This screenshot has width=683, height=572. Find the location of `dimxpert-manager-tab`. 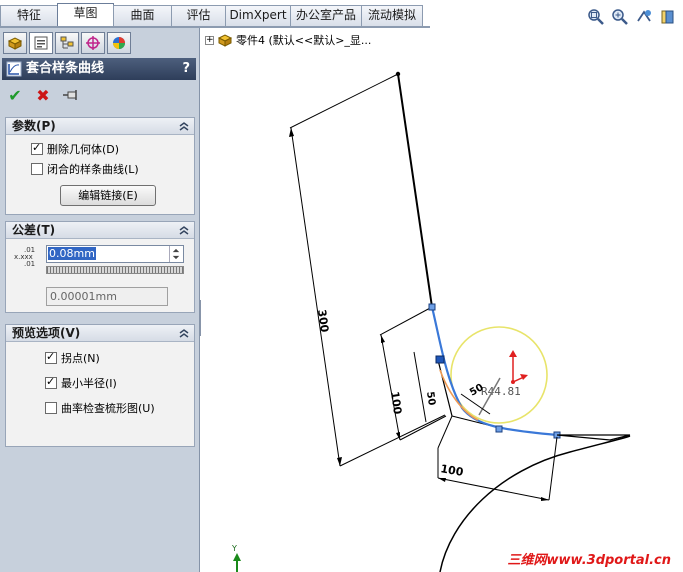

dimxpert-manager-tab is located at coordinates (93, 43).